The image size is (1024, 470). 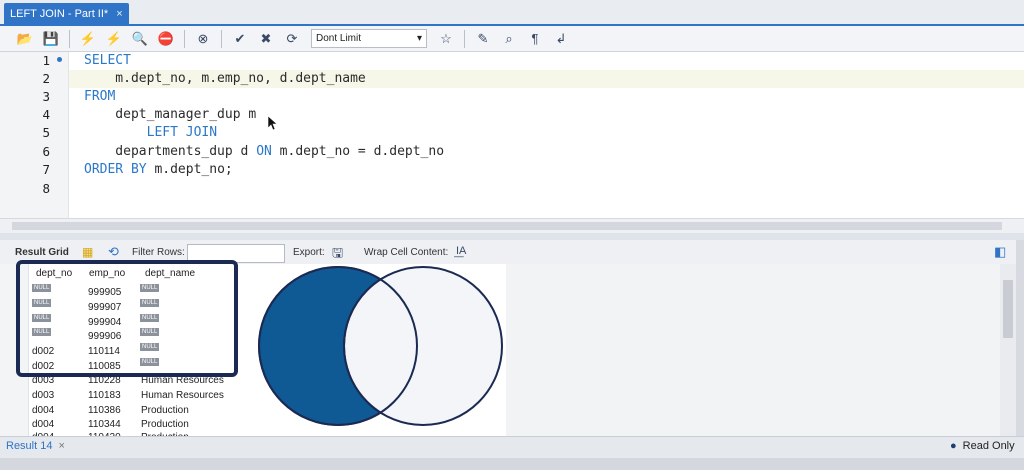 What do you see at coordinates (203, 39) in the screenshot?
I see `toggle-error-icon: ⊗` at bounding box center [203, 39].